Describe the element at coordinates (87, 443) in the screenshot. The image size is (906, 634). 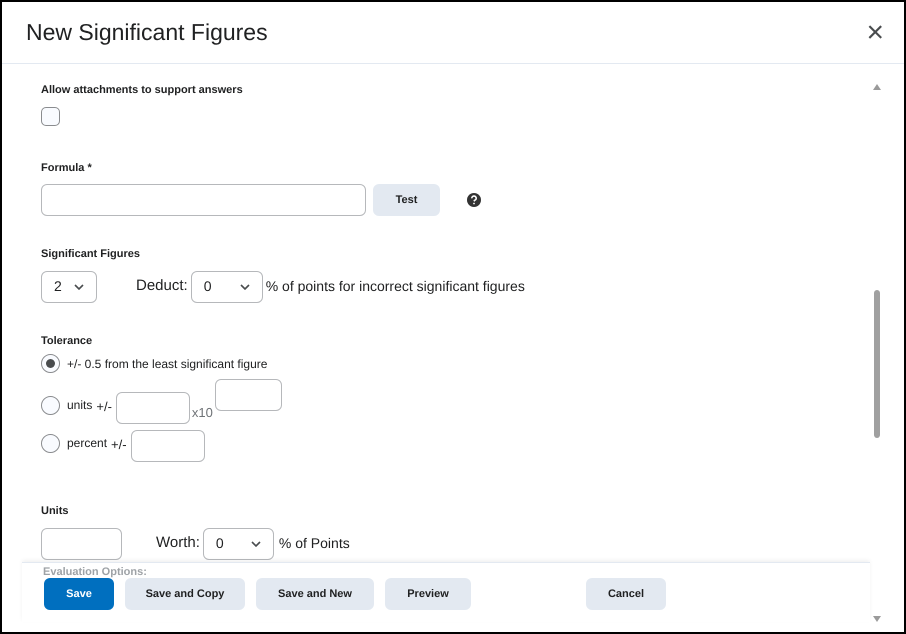
I see `option-label: percent` at that location.